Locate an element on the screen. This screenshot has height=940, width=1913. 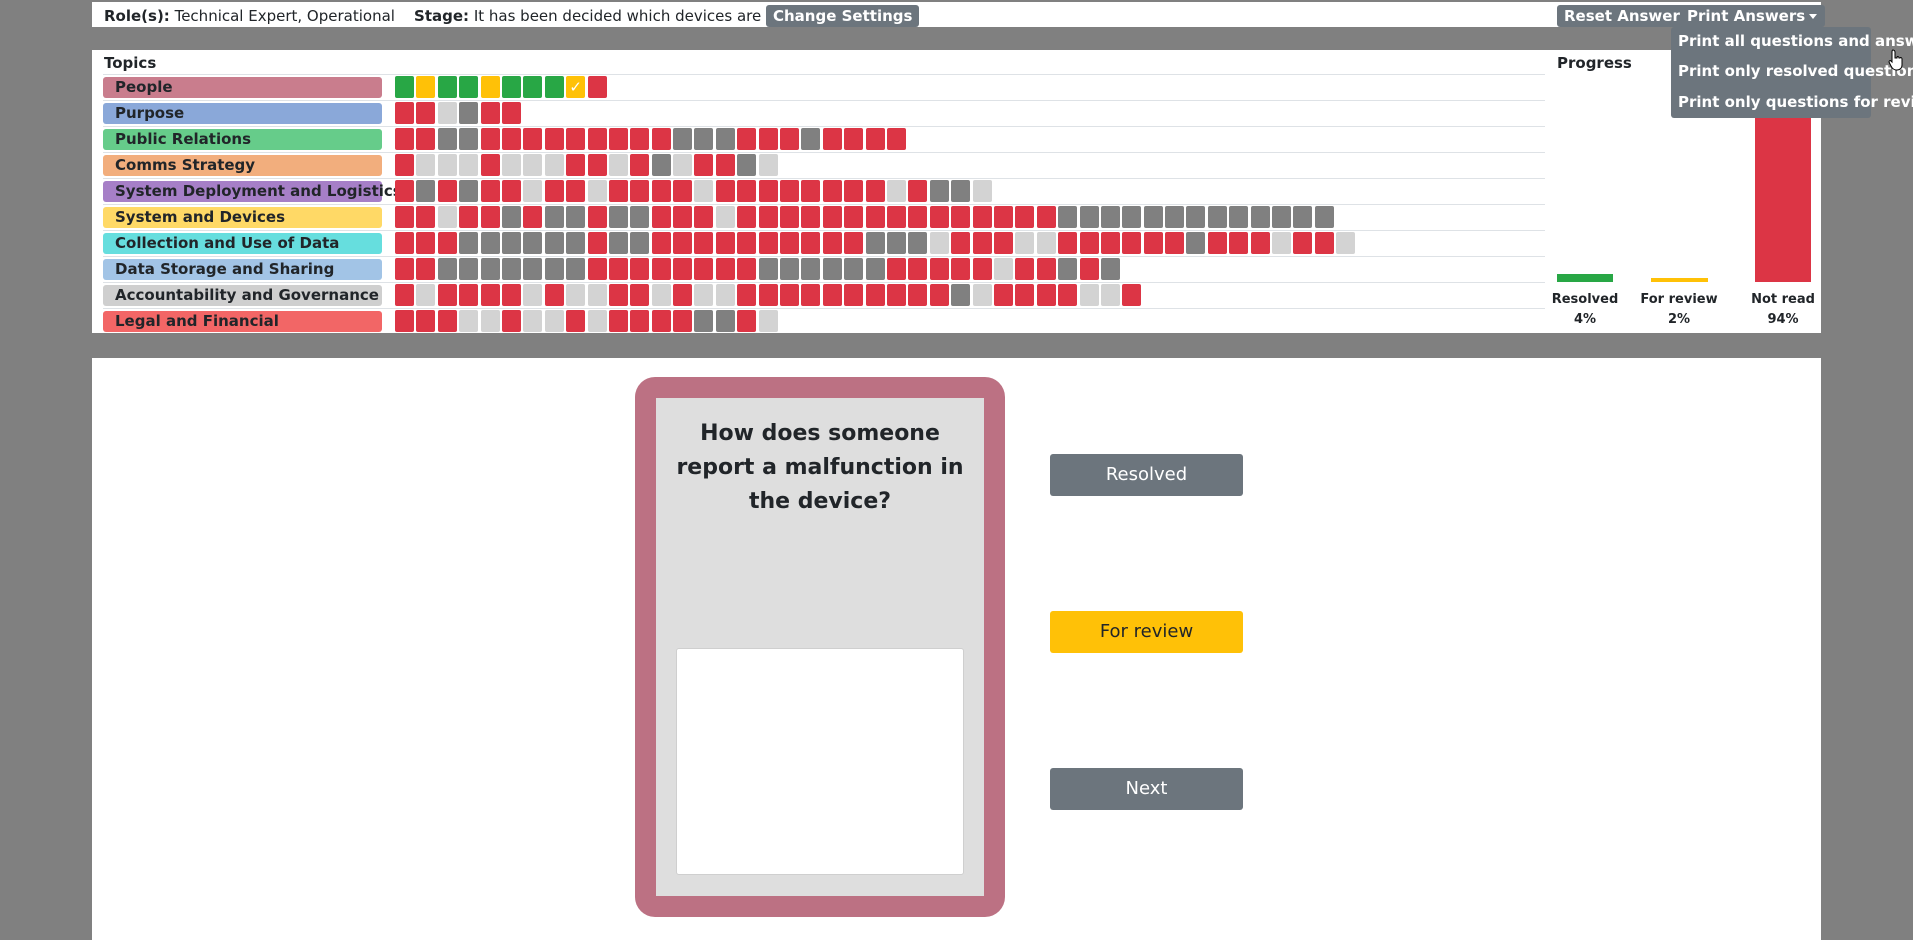
print-answers-button: Print Answers is located at coordinates (1753, 16).